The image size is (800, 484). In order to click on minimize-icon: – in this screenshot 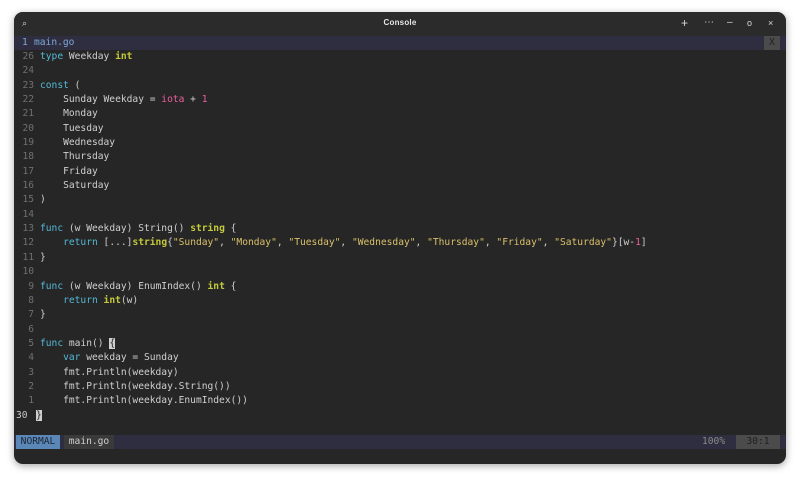, I will do `click(730, 23)`.